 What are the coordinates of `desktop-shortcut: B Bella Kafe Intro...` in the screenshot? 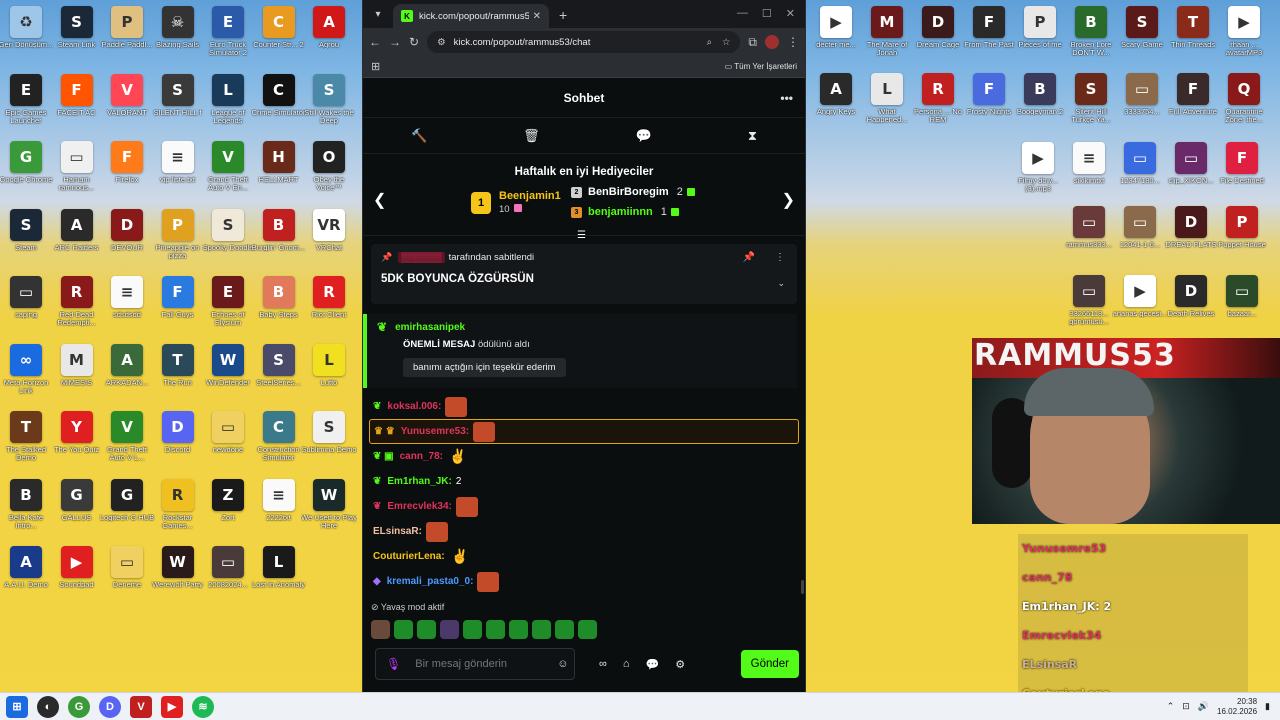 It's located at (26, 504).